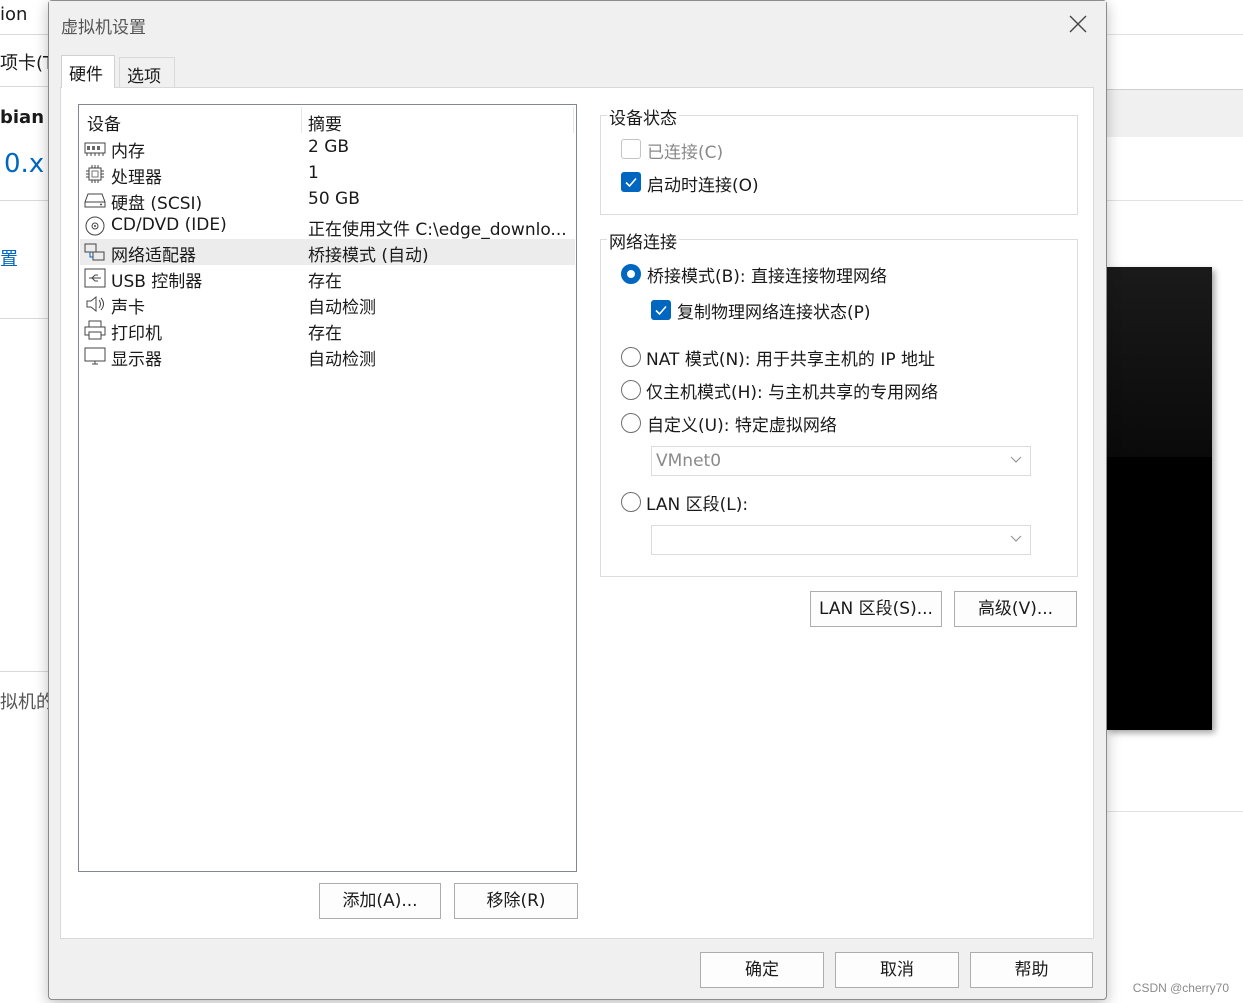 The width and height of the screenshot is (1243, 1003). What do you see at coordinates (334, 199) in the screenshot?
I see `device-summary: 50 GB` at bounding box center [334, 199].